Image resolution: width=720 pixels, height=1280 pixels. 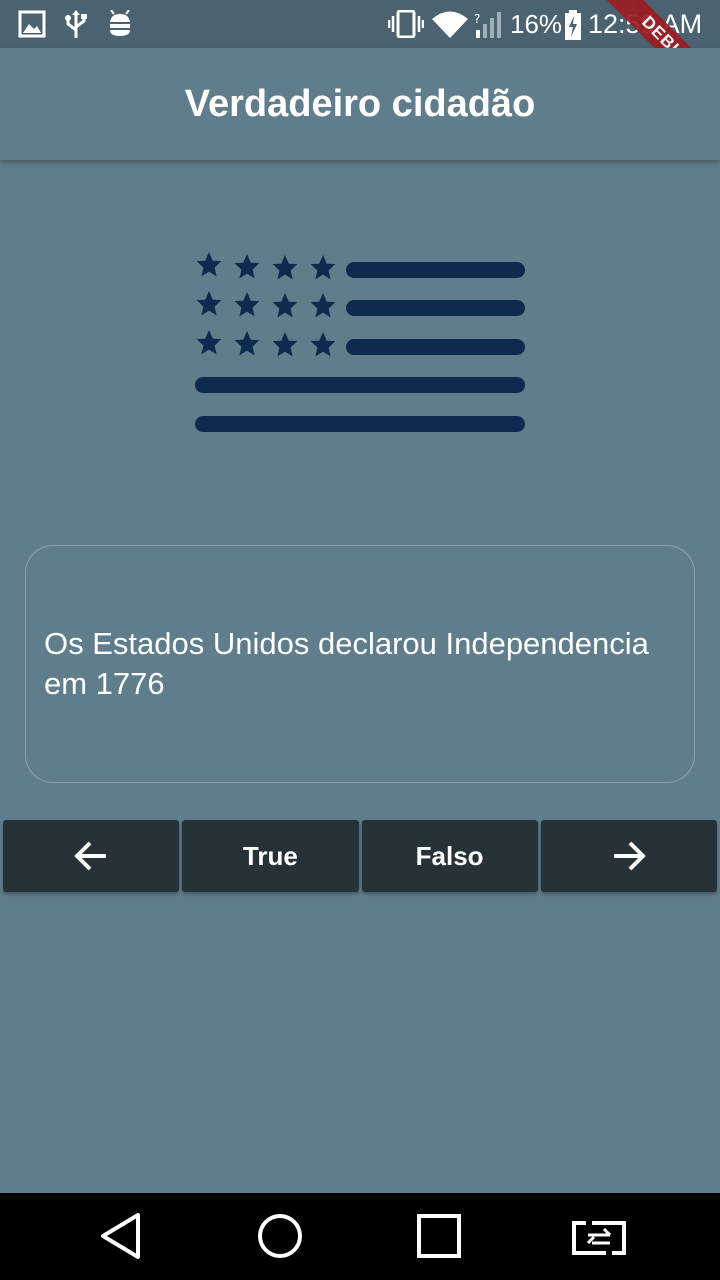 What do you see at coordinates (120, 23) in the screenshot?
I see `android-debug-icon` at bounding box center [120, 23].